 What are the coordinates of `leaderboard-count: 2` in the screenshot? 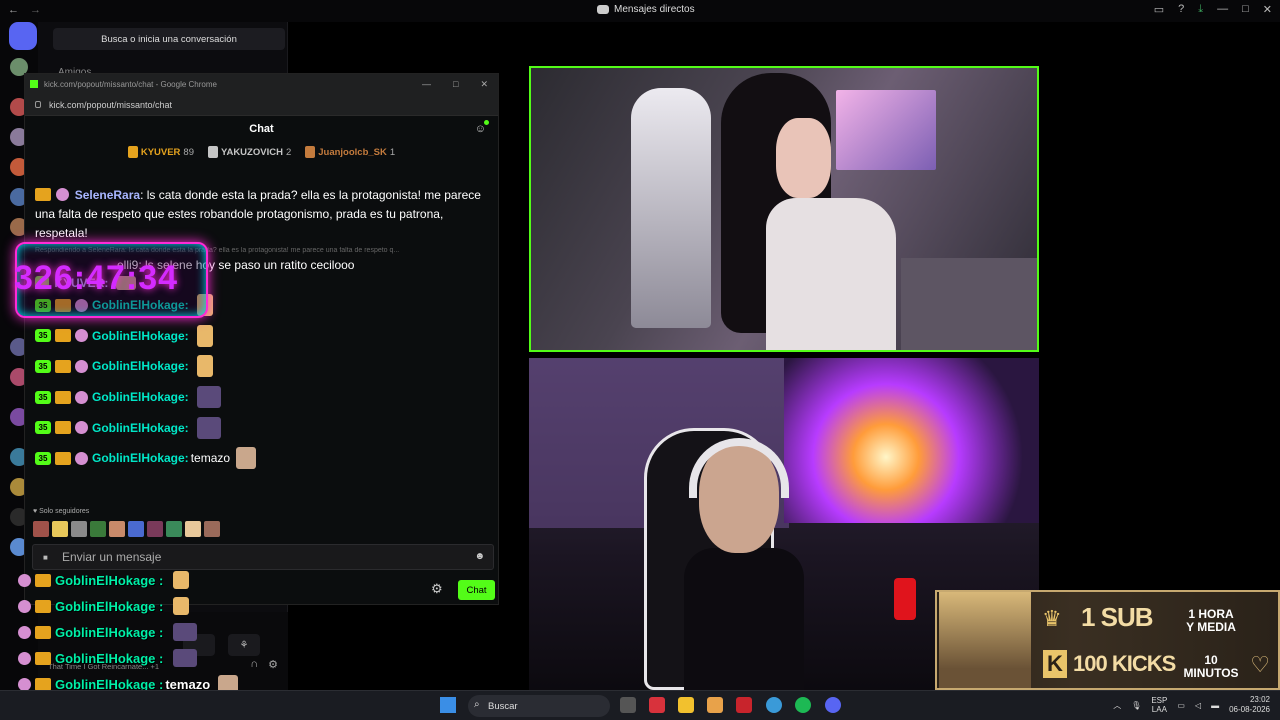 It's located at (288, 152).